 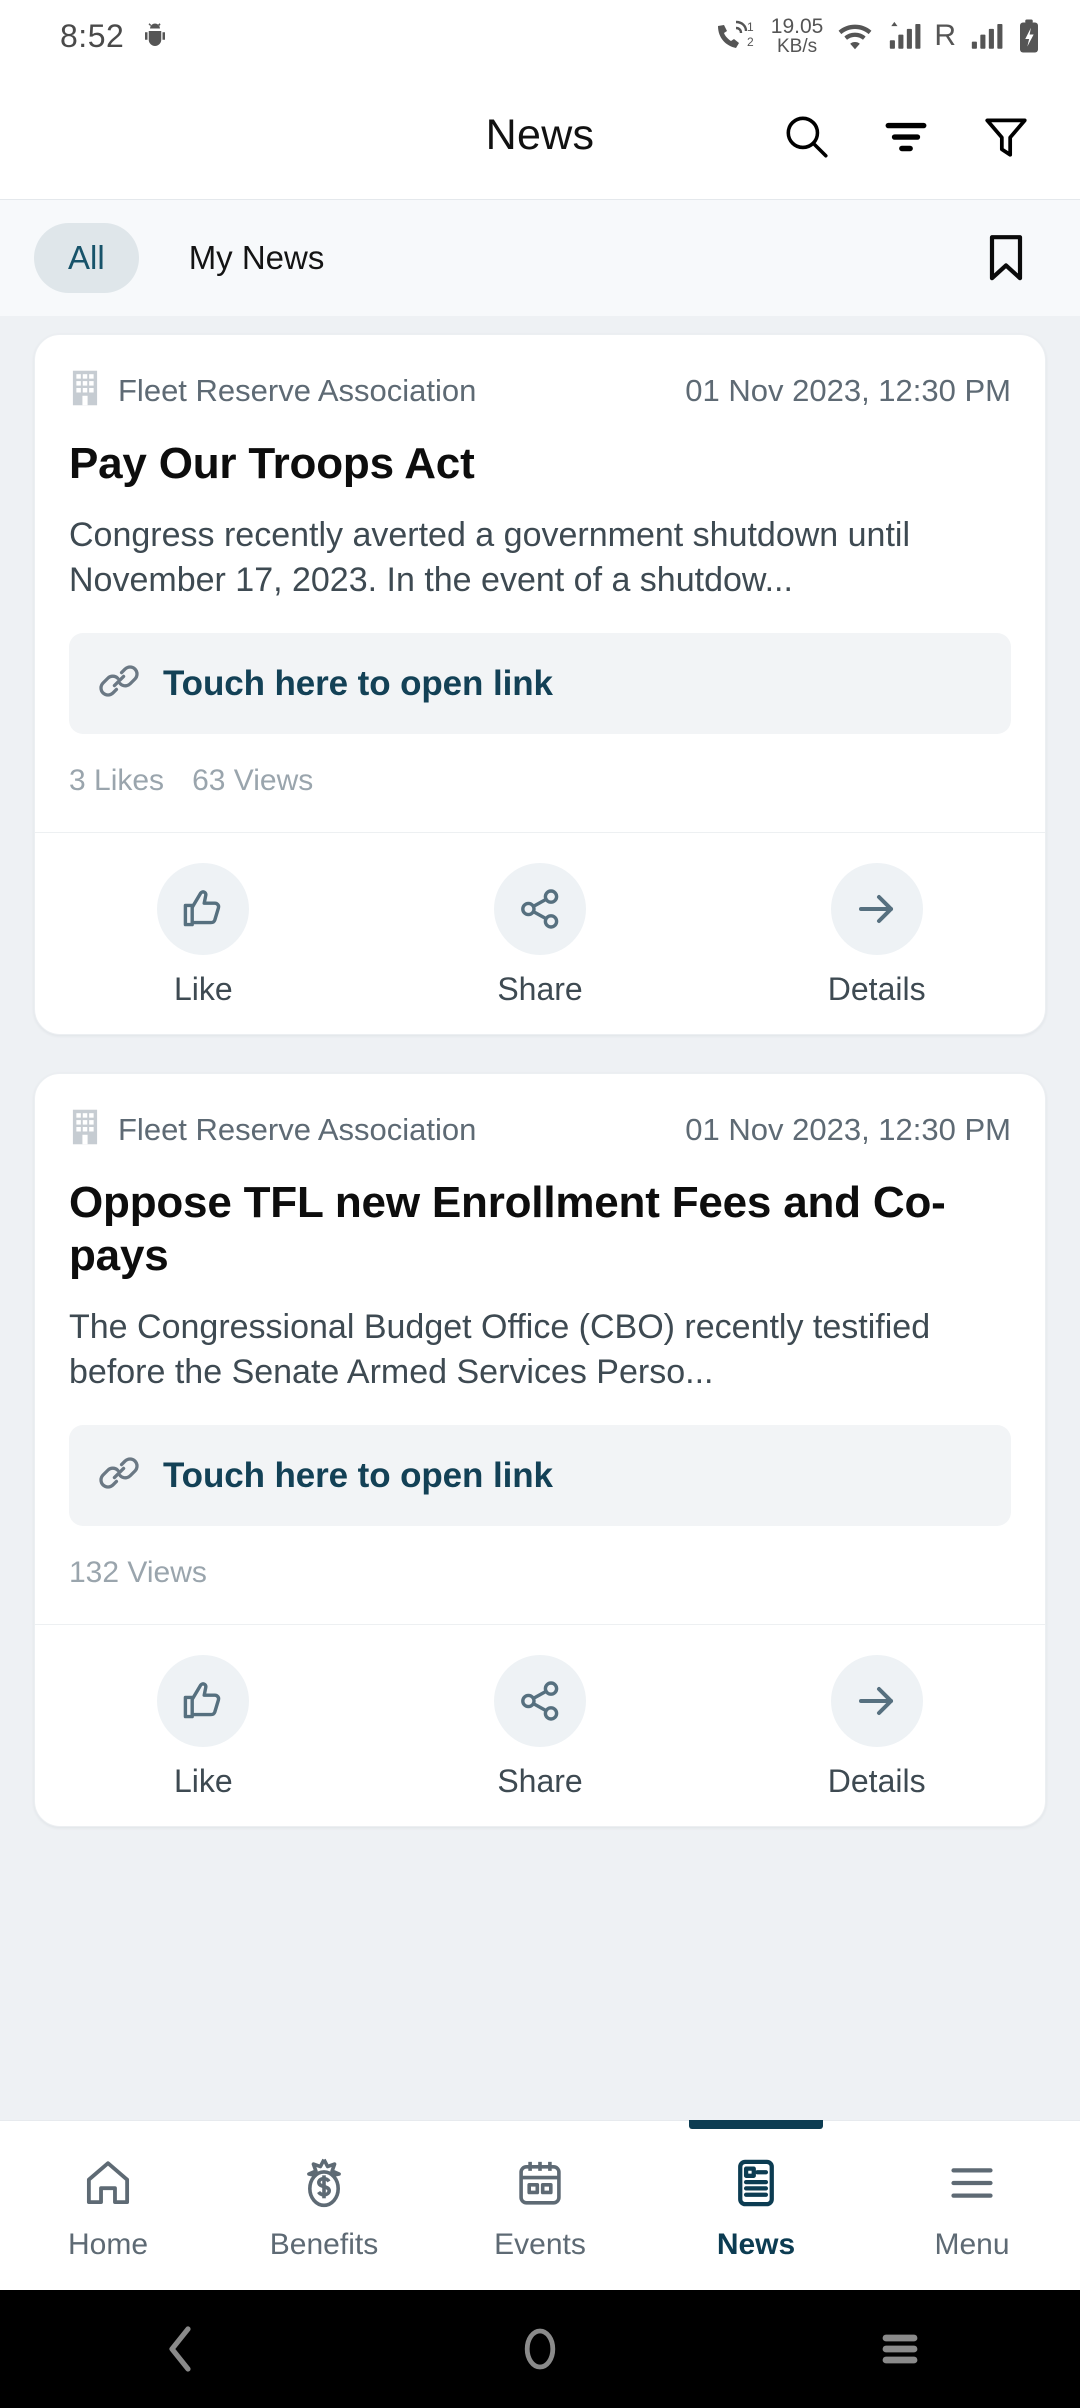 I want to click on sort-icon, so click(x=906, y=136).